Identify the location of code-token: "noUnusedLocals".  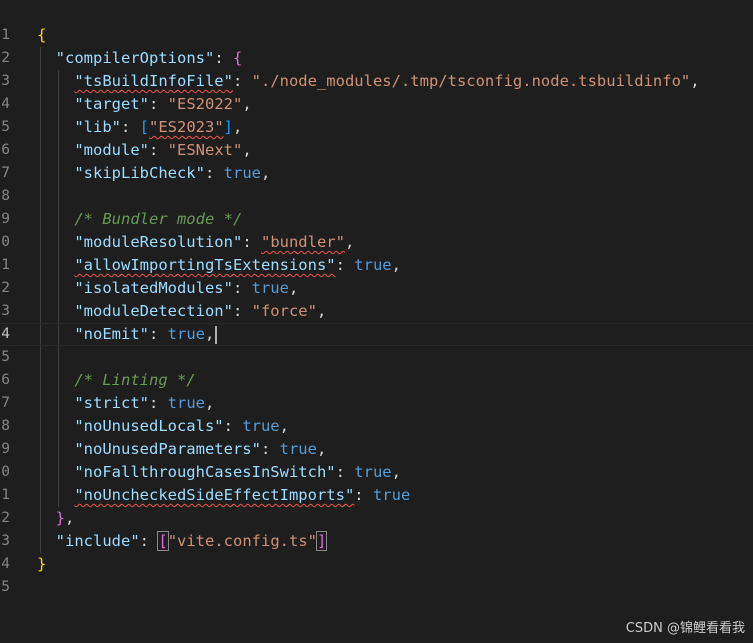
(149, 426).